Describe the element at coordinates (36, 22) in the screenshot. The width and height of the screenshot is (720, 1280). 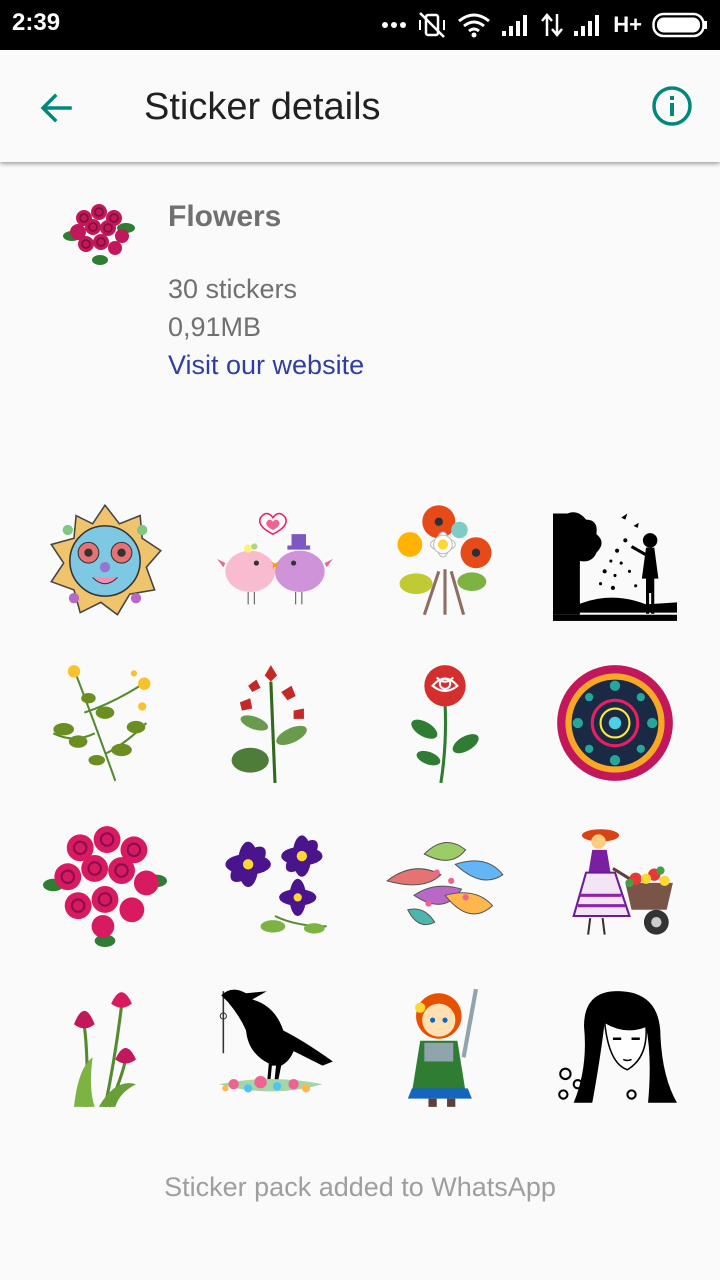
I see `status-time: 2:39` at that location.